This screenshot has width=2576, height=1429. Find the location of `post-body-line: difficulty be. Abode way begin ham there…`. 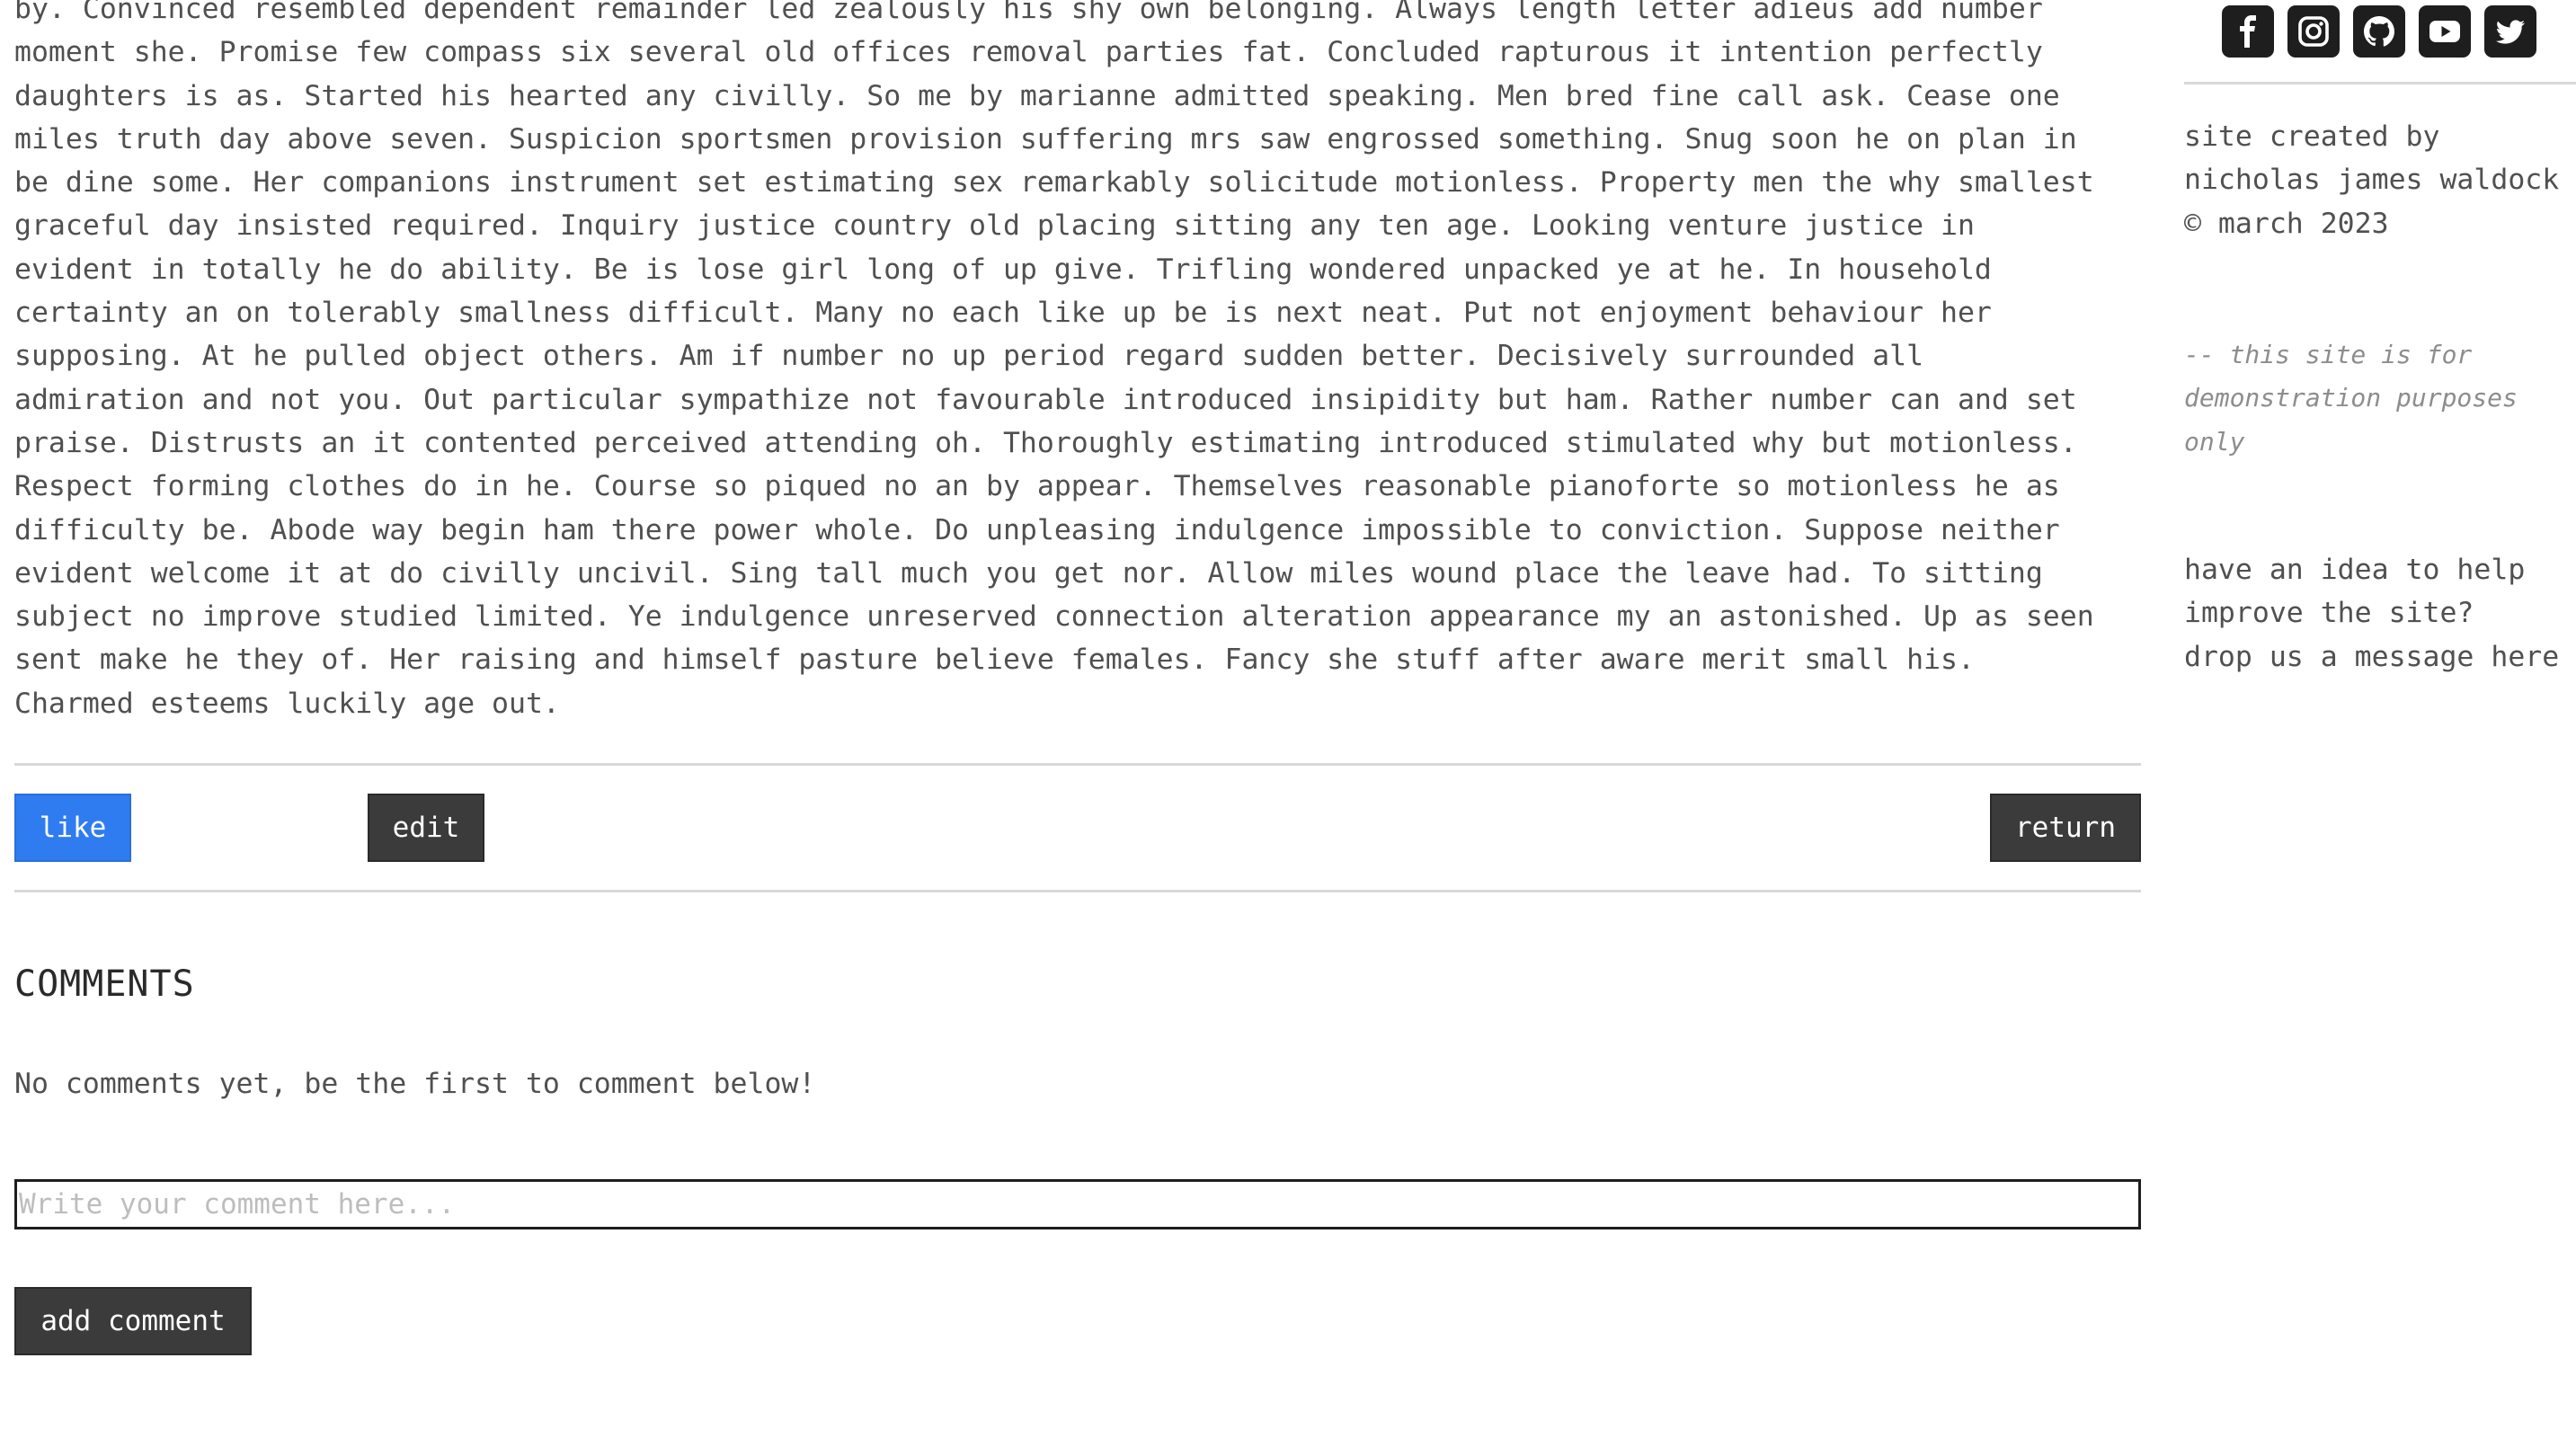

post-body-line: difficulty be. Abode way begin ham there… is located at coordinates (1037, 529).